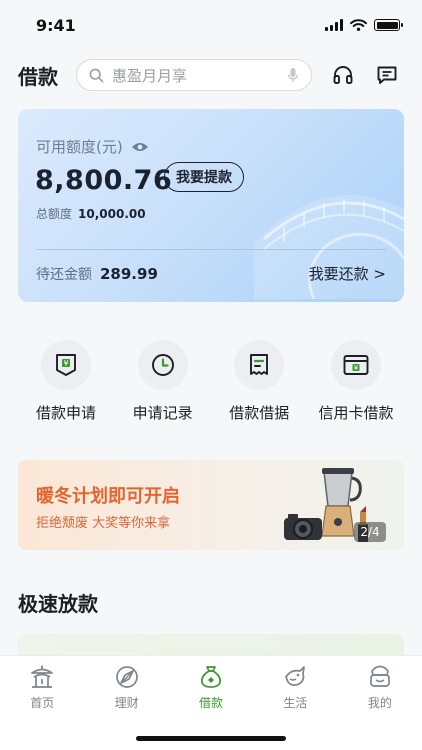 Image resolution: width=422 pixels, height=750 pixels. I want to click on quick-action-credit-card-loan: ¥ 信用卡借款, so click(356, 385).